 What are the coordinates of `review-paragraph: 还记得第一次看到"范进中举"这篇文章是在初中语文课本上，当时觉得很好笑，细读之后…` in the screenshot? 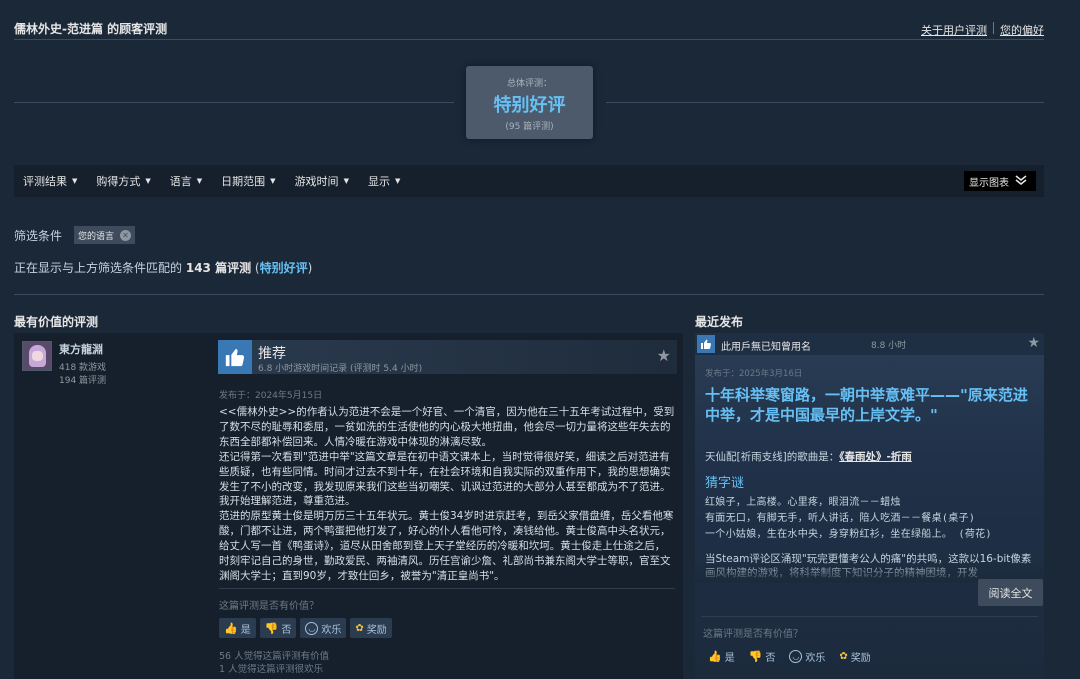 It's located at (445, 479).